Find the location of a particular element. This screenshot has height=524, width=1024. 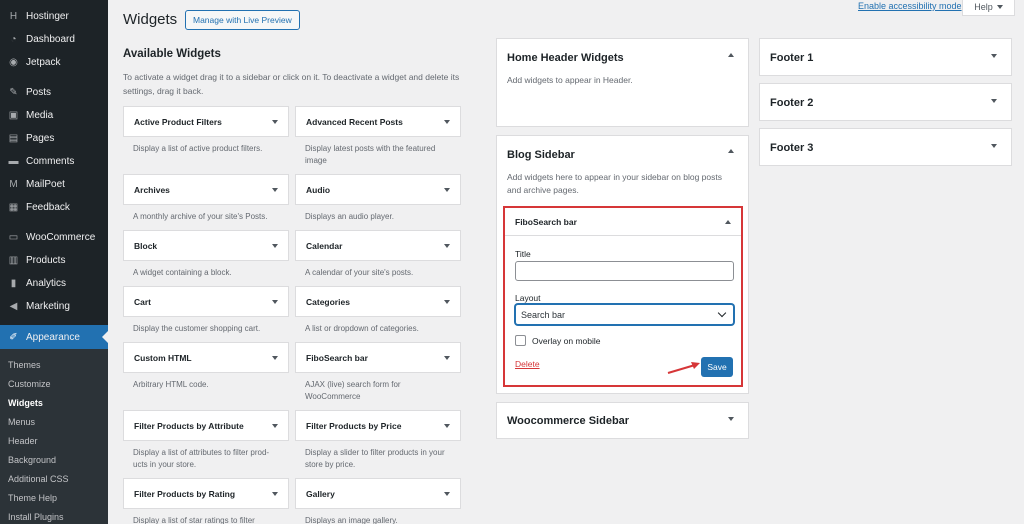

area-title: Footer 1 is located at coordinates (791, 58).